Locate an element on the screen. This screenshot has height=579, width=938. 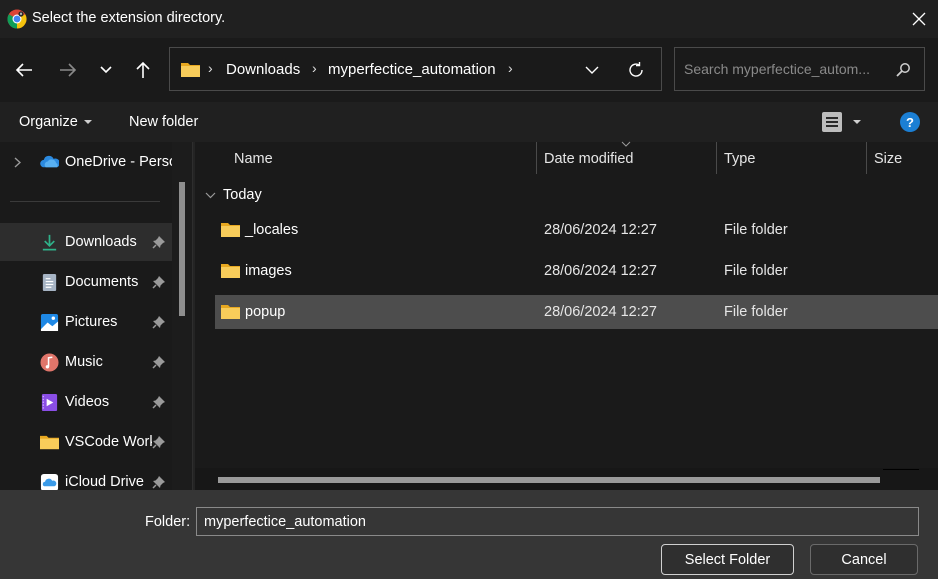
videos-icon is located at coordinates (49, 402).